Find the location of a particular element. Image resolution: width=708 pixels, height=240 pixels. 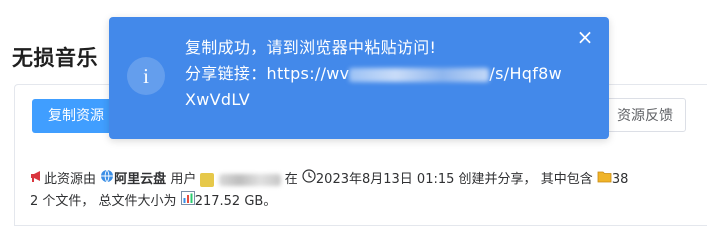

share-link-continued: XwVdLV is located at coordinates (218, 99).